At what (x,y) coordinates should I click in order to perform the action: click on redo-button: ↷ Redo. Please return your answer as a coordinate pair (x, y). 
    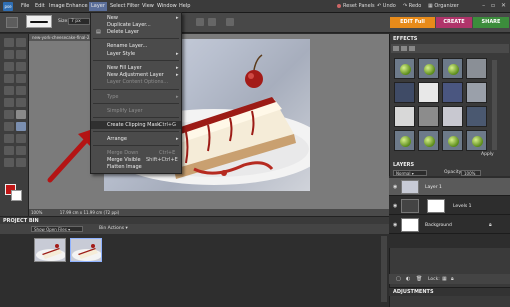
    Looking at the image, I should click on (412, 6).